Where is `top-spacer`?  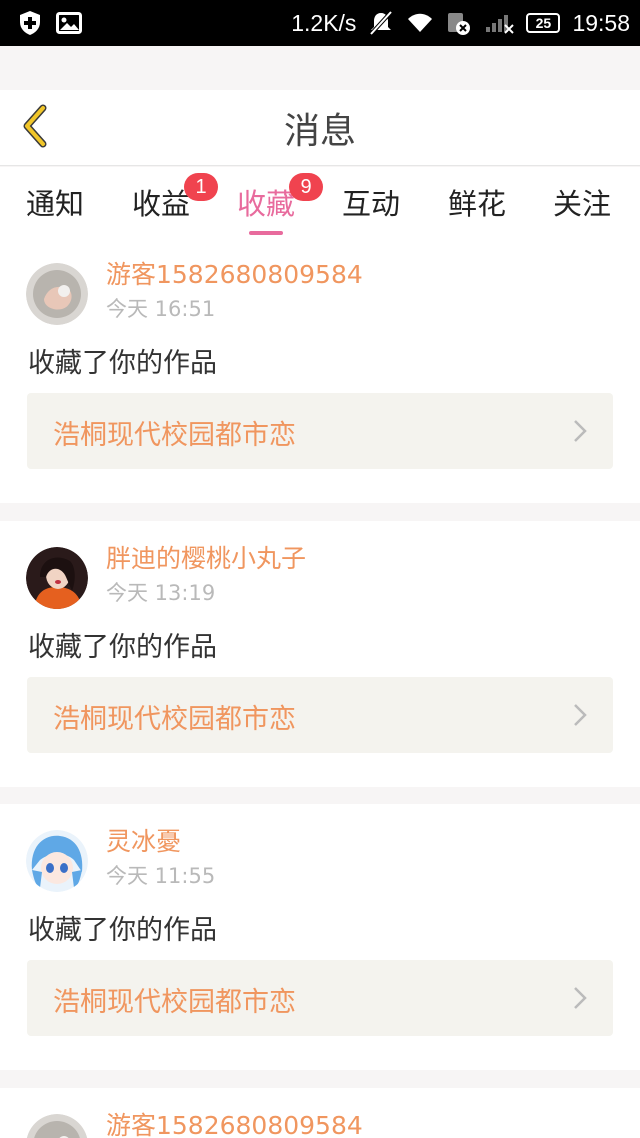
top-spacer is located at coordinates (320, 68).